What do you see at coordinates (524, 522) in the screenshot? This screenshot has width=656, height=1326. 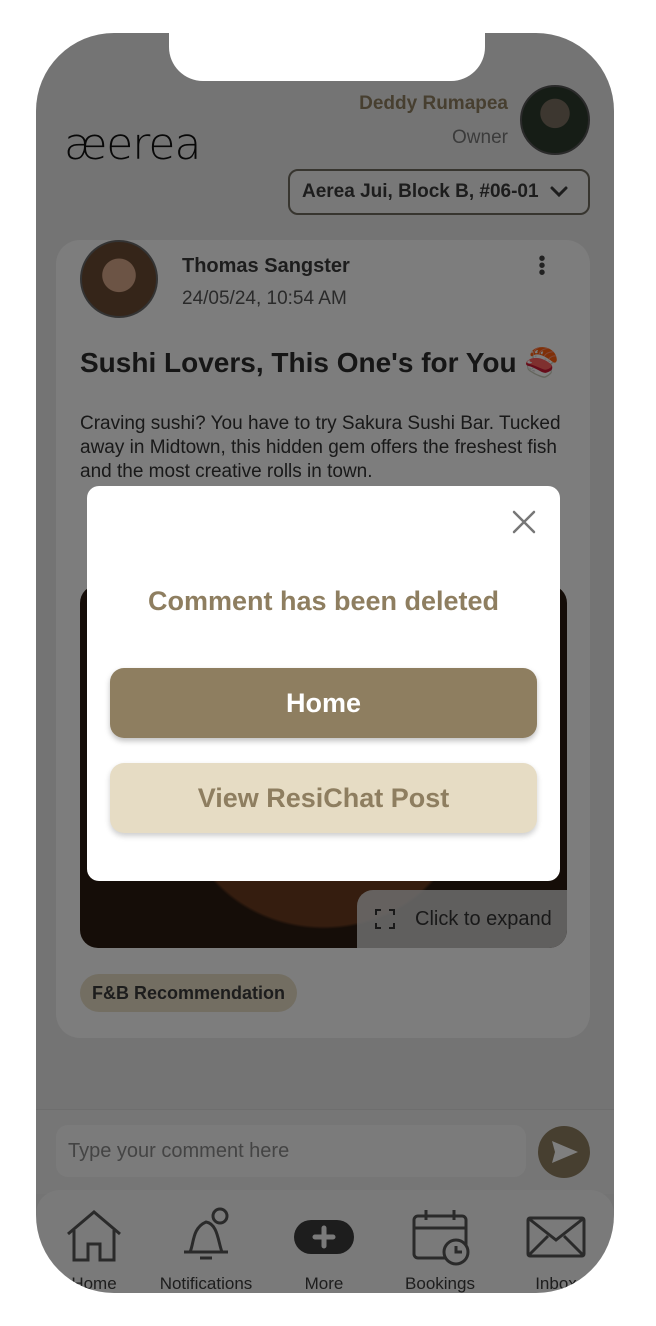 I see `close-icon` at bounding box center [524, 522].